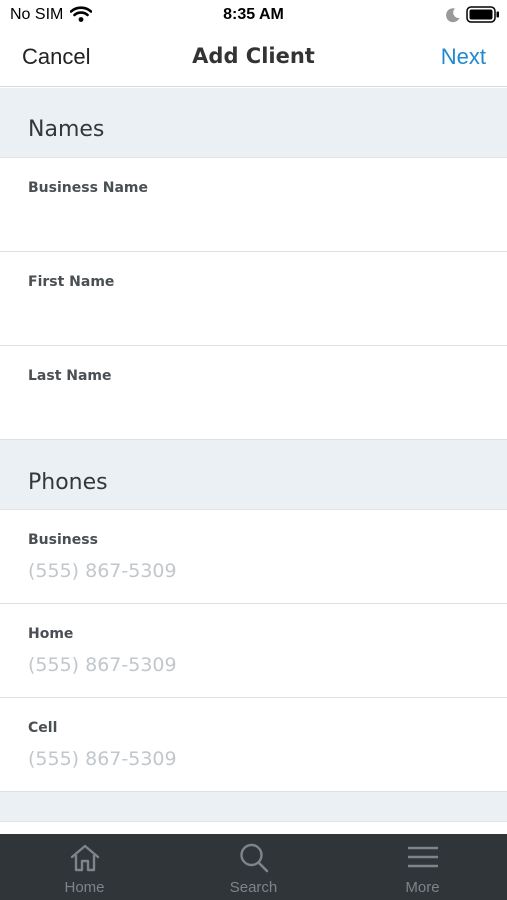  What do you see at coordinates (253, 887) in the screenshot?
I see `tab-label: Search` at bounding box center [253, 887].